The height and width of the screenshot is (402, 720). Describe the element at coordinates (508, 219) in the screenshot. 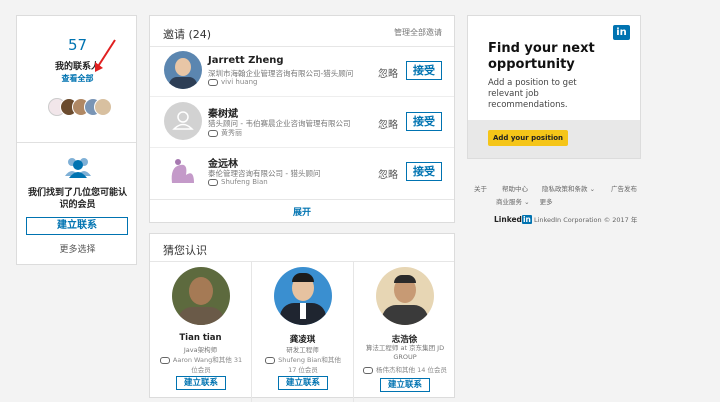

I see `brand-text: Linked` at that location.